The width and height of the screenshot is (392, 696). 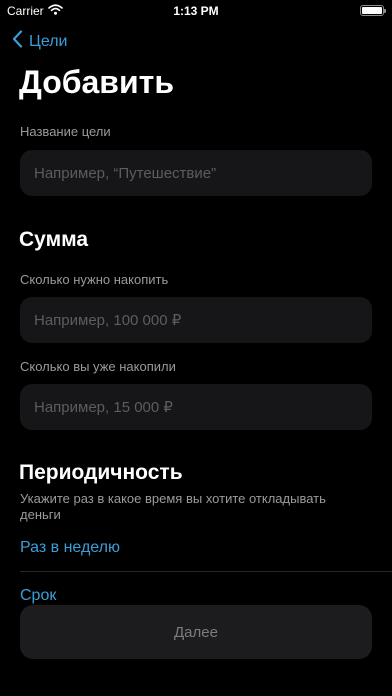 I want to click on goal-name-input, so click(x=196, y=173).